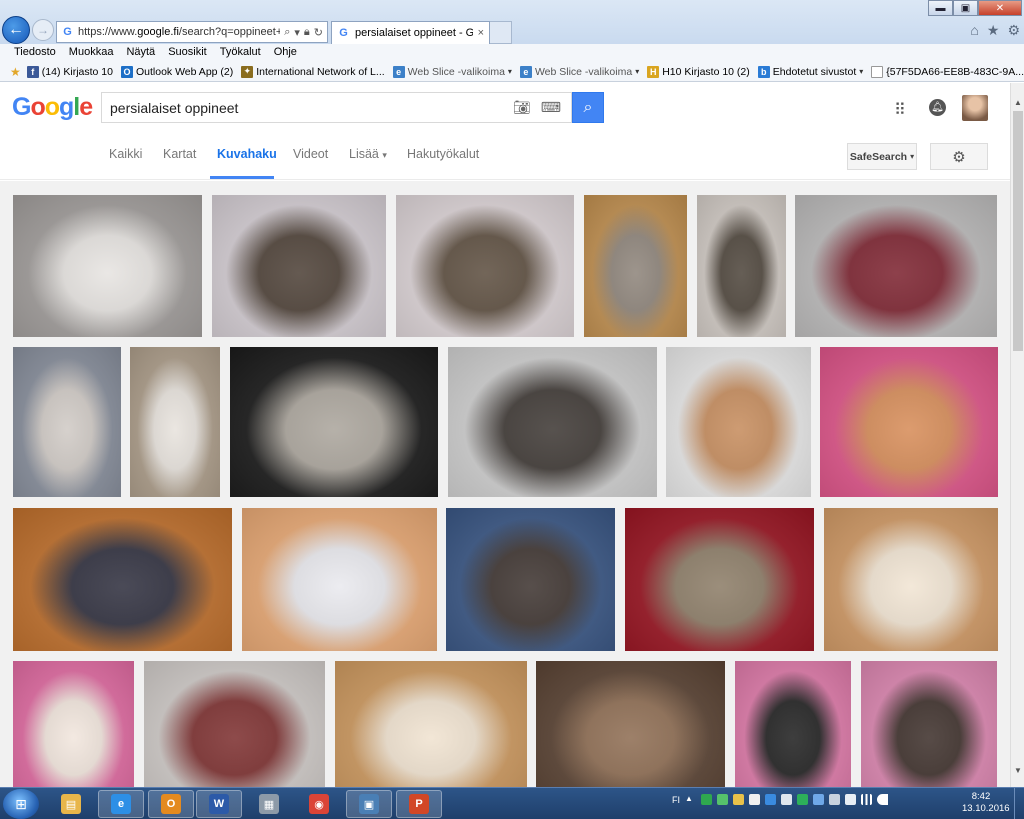 This screenshot has height=819, width=1024. I want to click on taskbar-app-chrome: ◉, so click(319, 804).